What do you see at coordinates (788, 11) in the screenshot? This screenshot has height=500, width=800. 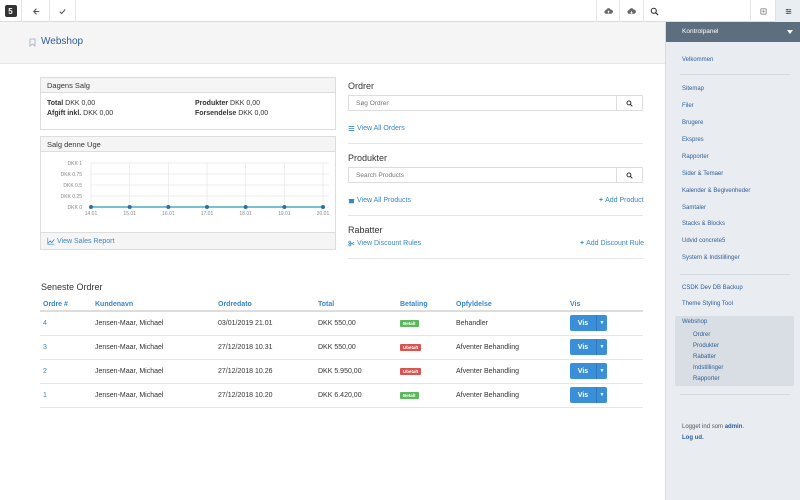 I see `dashboard-panel-button` at bounding box center [788, 11].